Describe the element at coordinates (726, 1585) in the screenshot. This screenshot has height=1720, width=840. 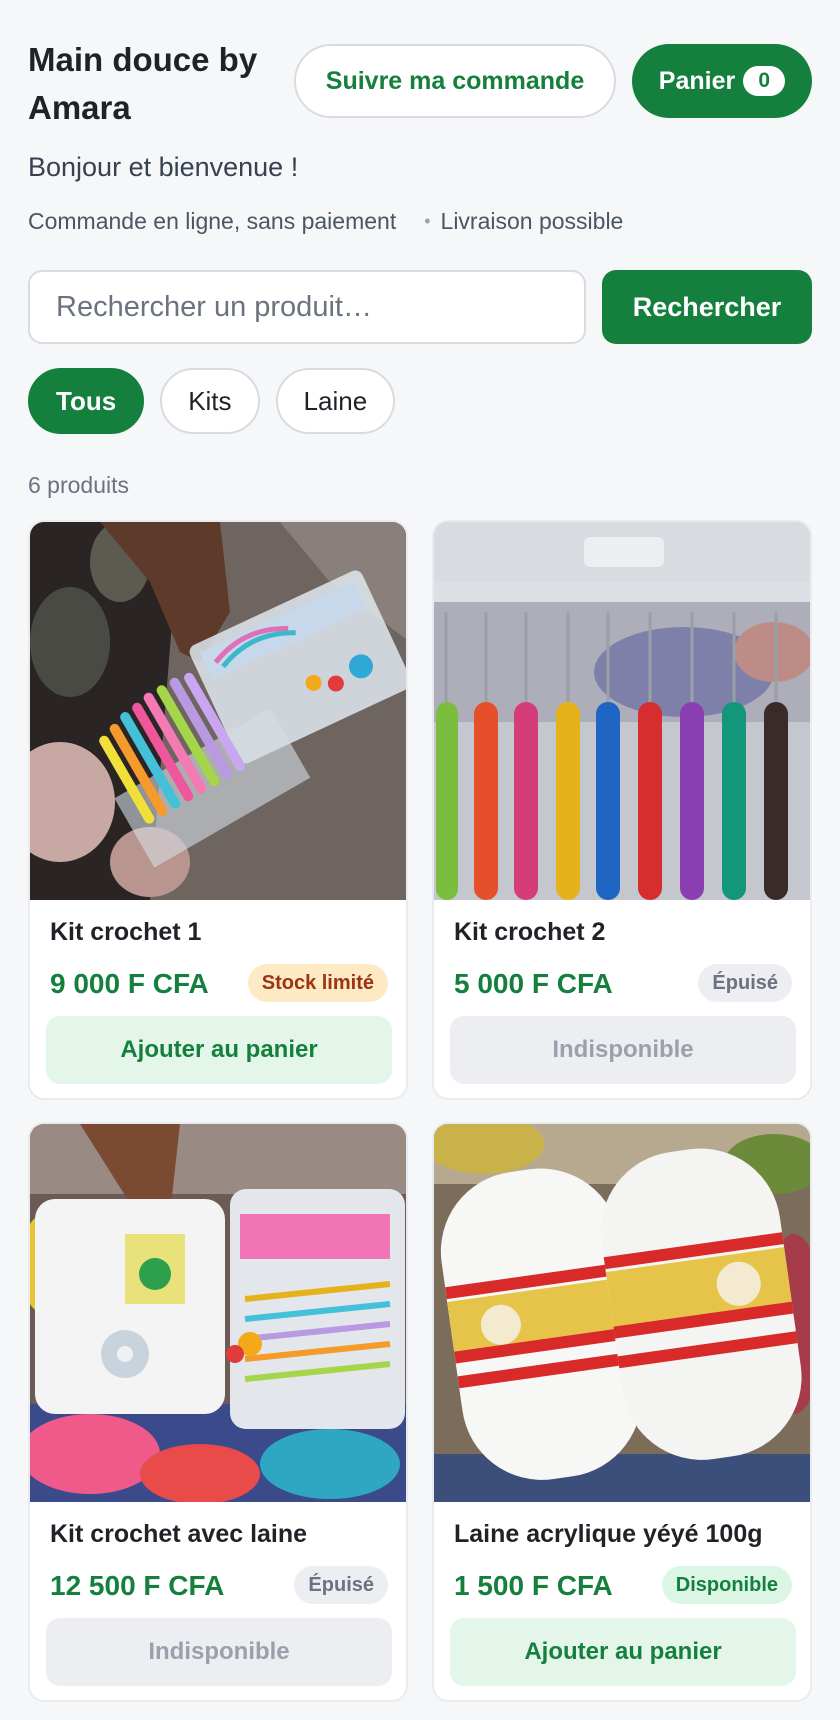
I see `stock-badge: Disponible` at that location.